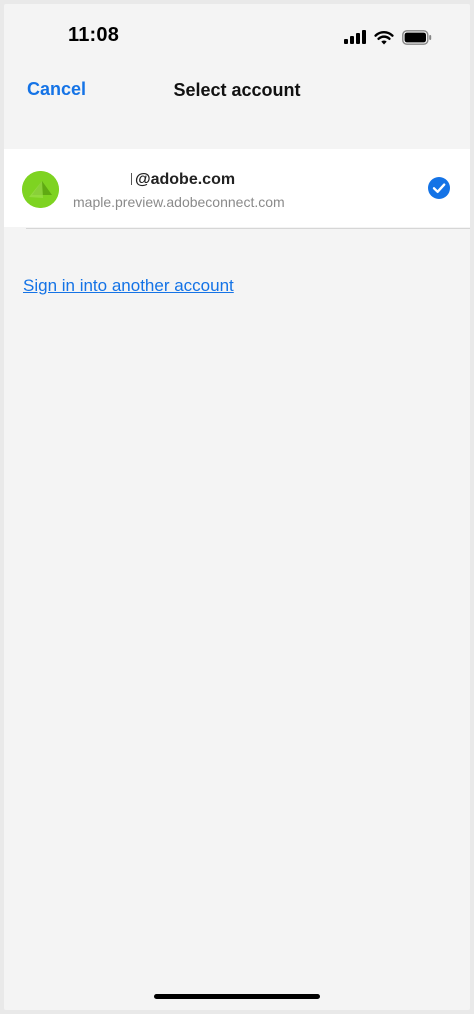 The image size is (474, 1014). I want to click on wifi-icon, so click(384, 37).